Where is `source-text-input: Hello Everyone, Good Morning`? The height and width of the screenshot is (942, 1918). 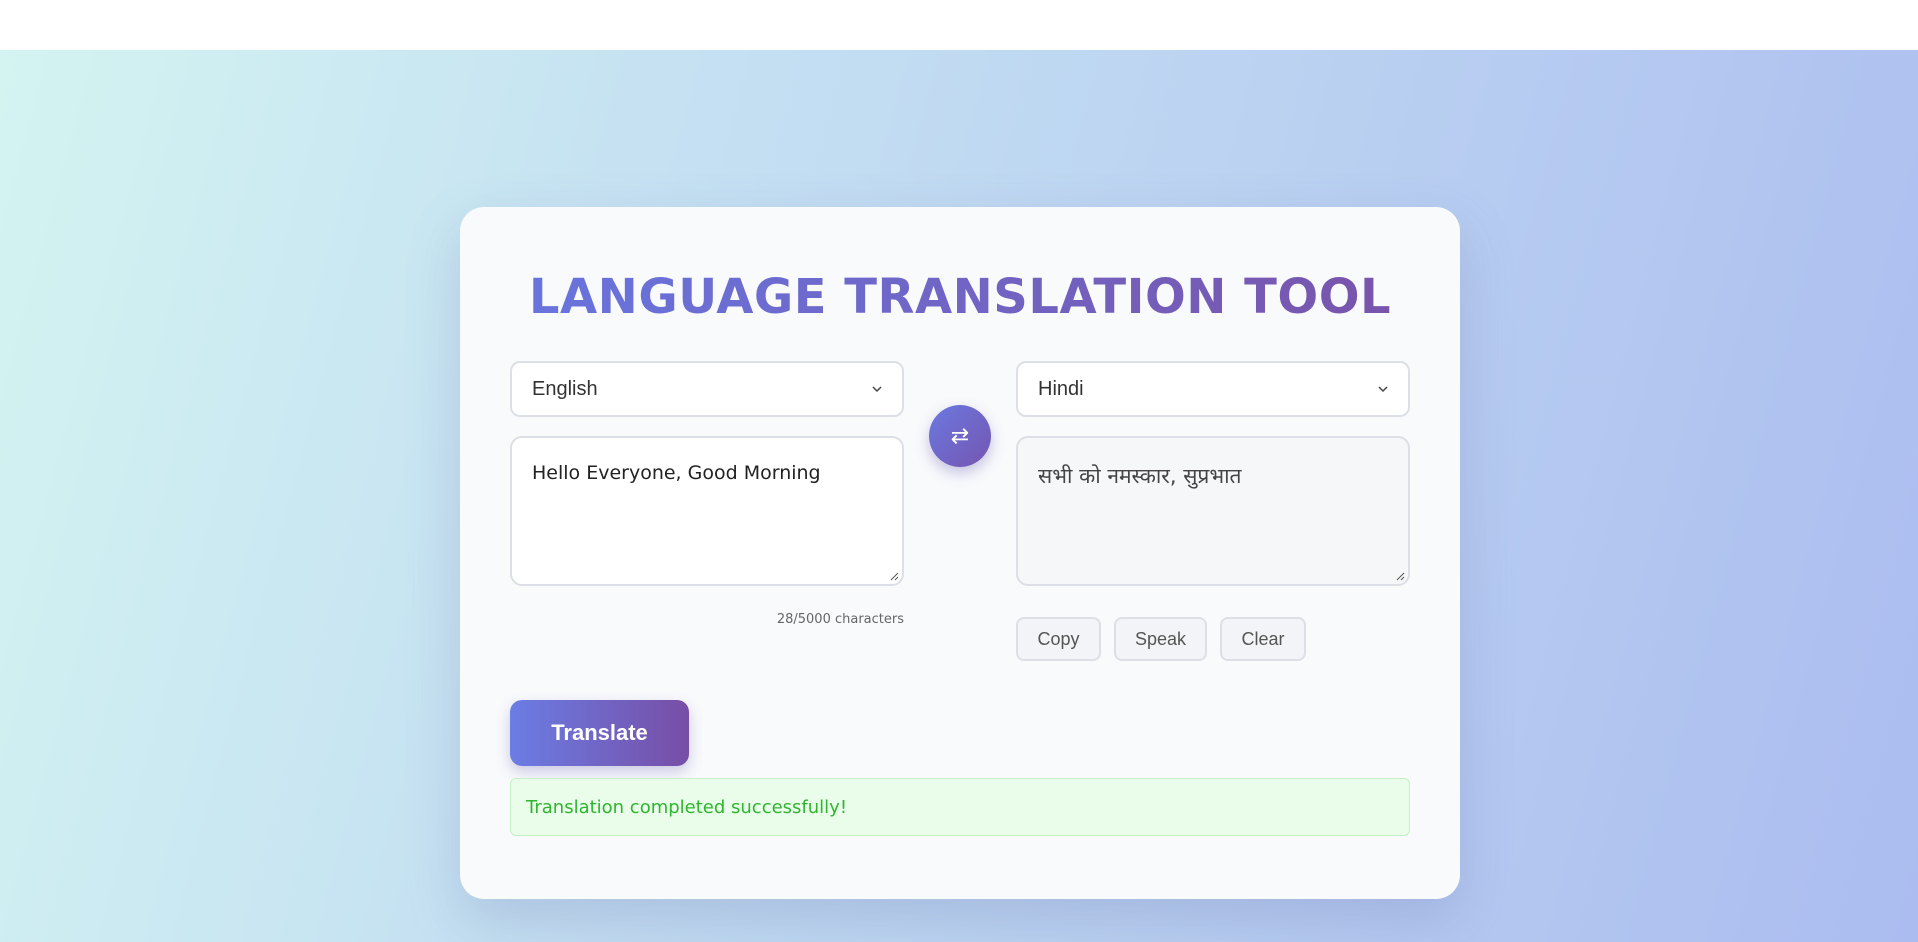
source-text-input: Hello Everyone, Good Morning is located at coordinates (707, 511).